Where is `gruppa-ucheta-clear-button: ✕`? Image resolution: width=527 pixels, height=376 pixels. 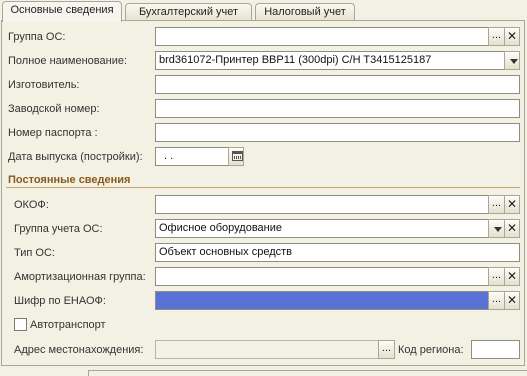 gruppa-ucheta-clear-button: ✕ is located at coordinates (512, 228).